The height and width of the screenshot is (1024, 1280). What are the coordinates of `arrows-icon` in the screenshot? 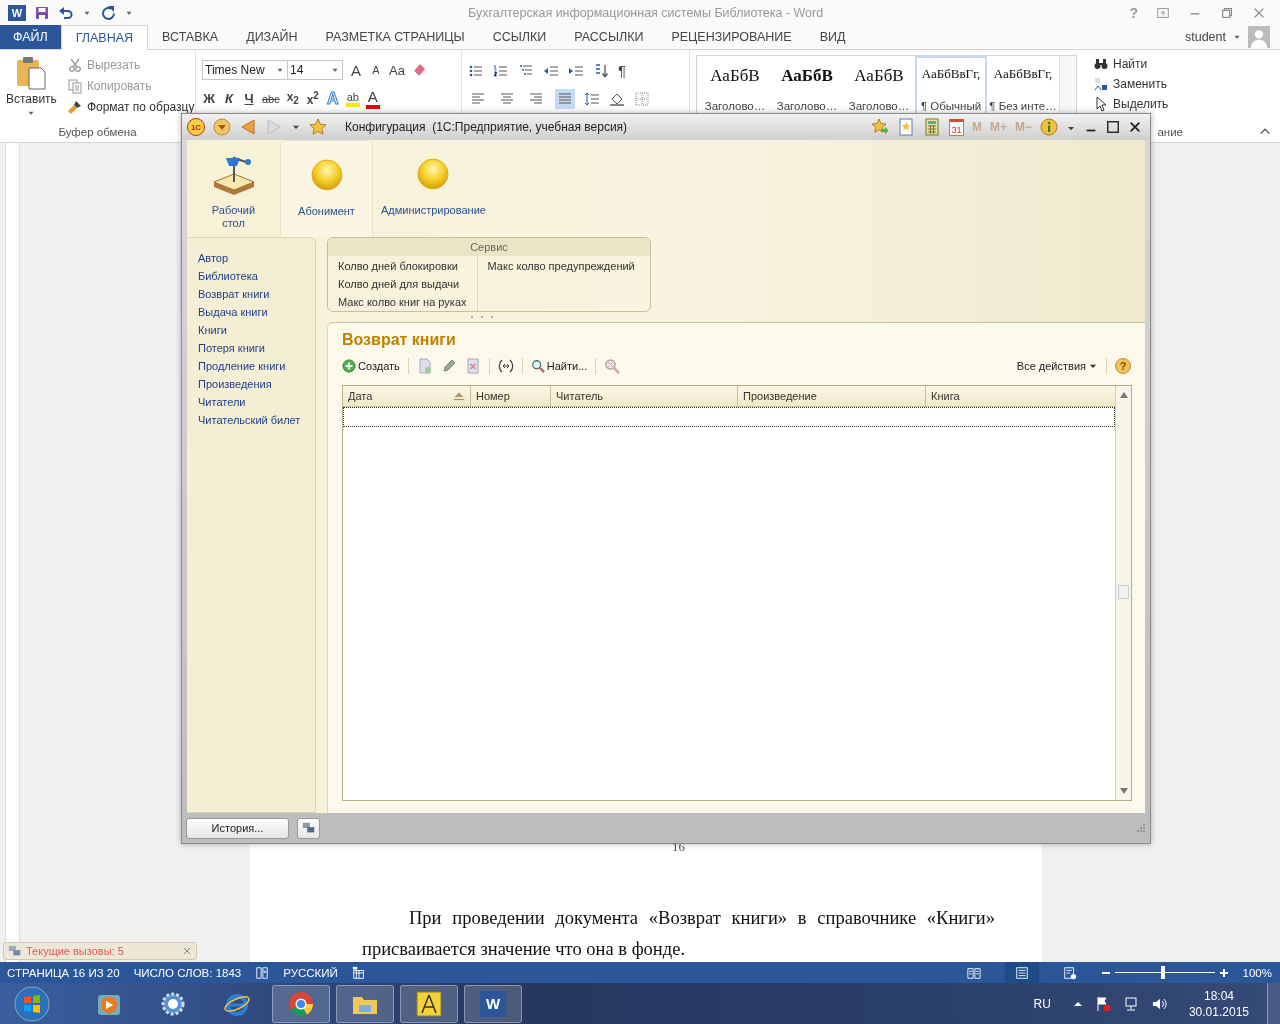 It's located at (505, 366).